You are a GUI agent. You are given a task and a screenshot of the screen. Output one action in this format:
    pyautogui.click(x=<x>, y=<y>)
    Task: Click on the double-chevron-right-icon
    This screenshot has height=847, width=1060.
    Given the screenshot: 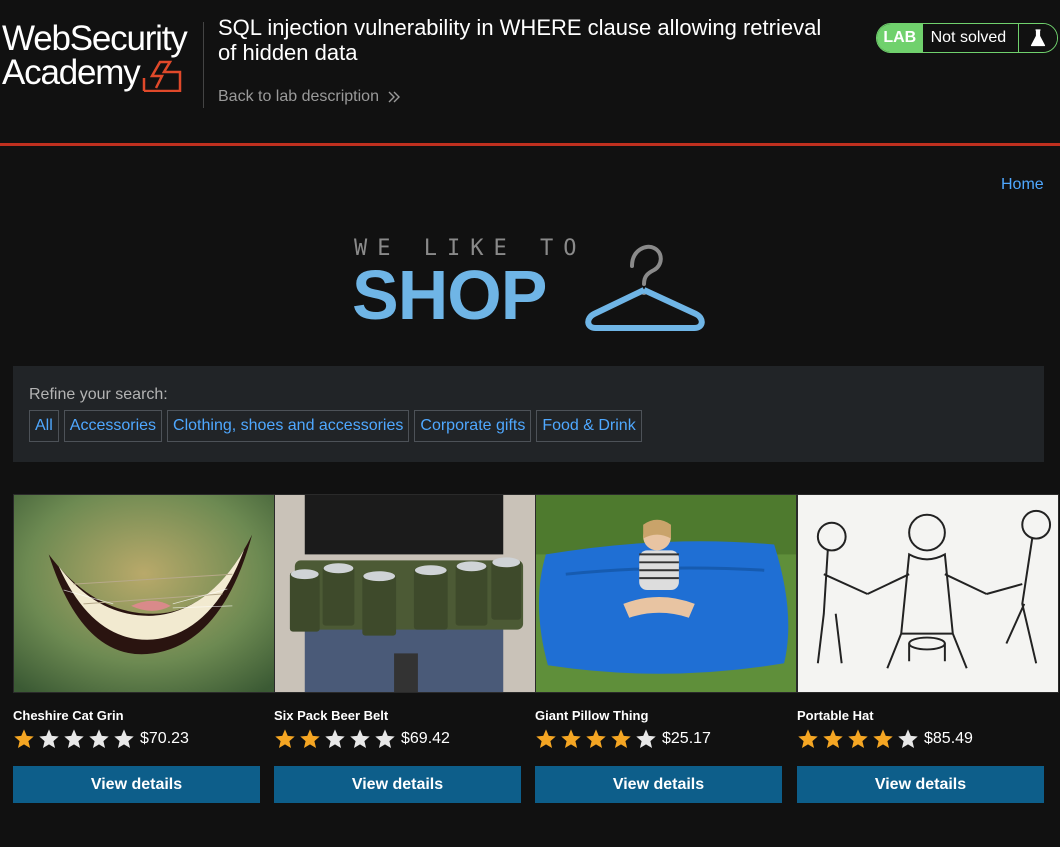 What is the action you would take?
    pyautogui.click(x=394, y=97)
    